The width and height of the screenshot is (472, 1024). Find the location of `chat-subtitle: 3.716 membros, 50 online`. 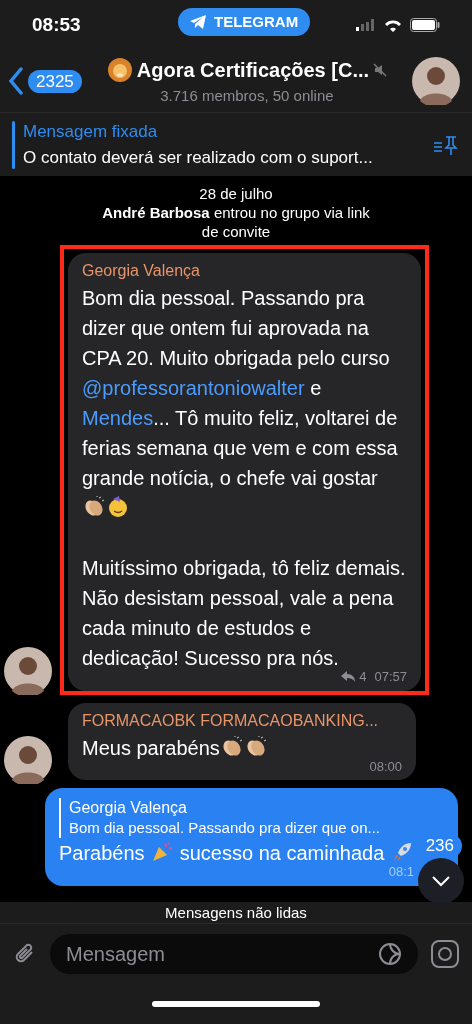

chat-subtitle: 3.716 membros, 50 online is located at coordinates (247, 95).